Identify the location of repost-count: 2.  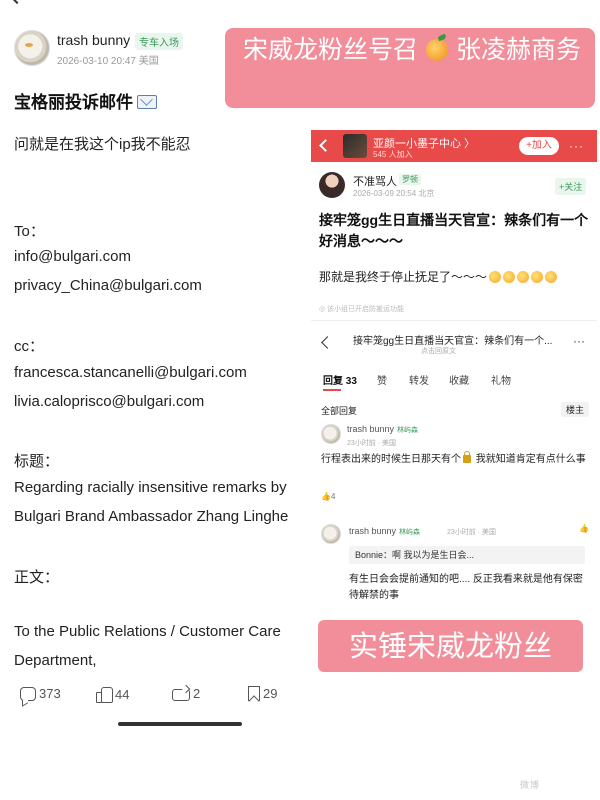
(197, 693).